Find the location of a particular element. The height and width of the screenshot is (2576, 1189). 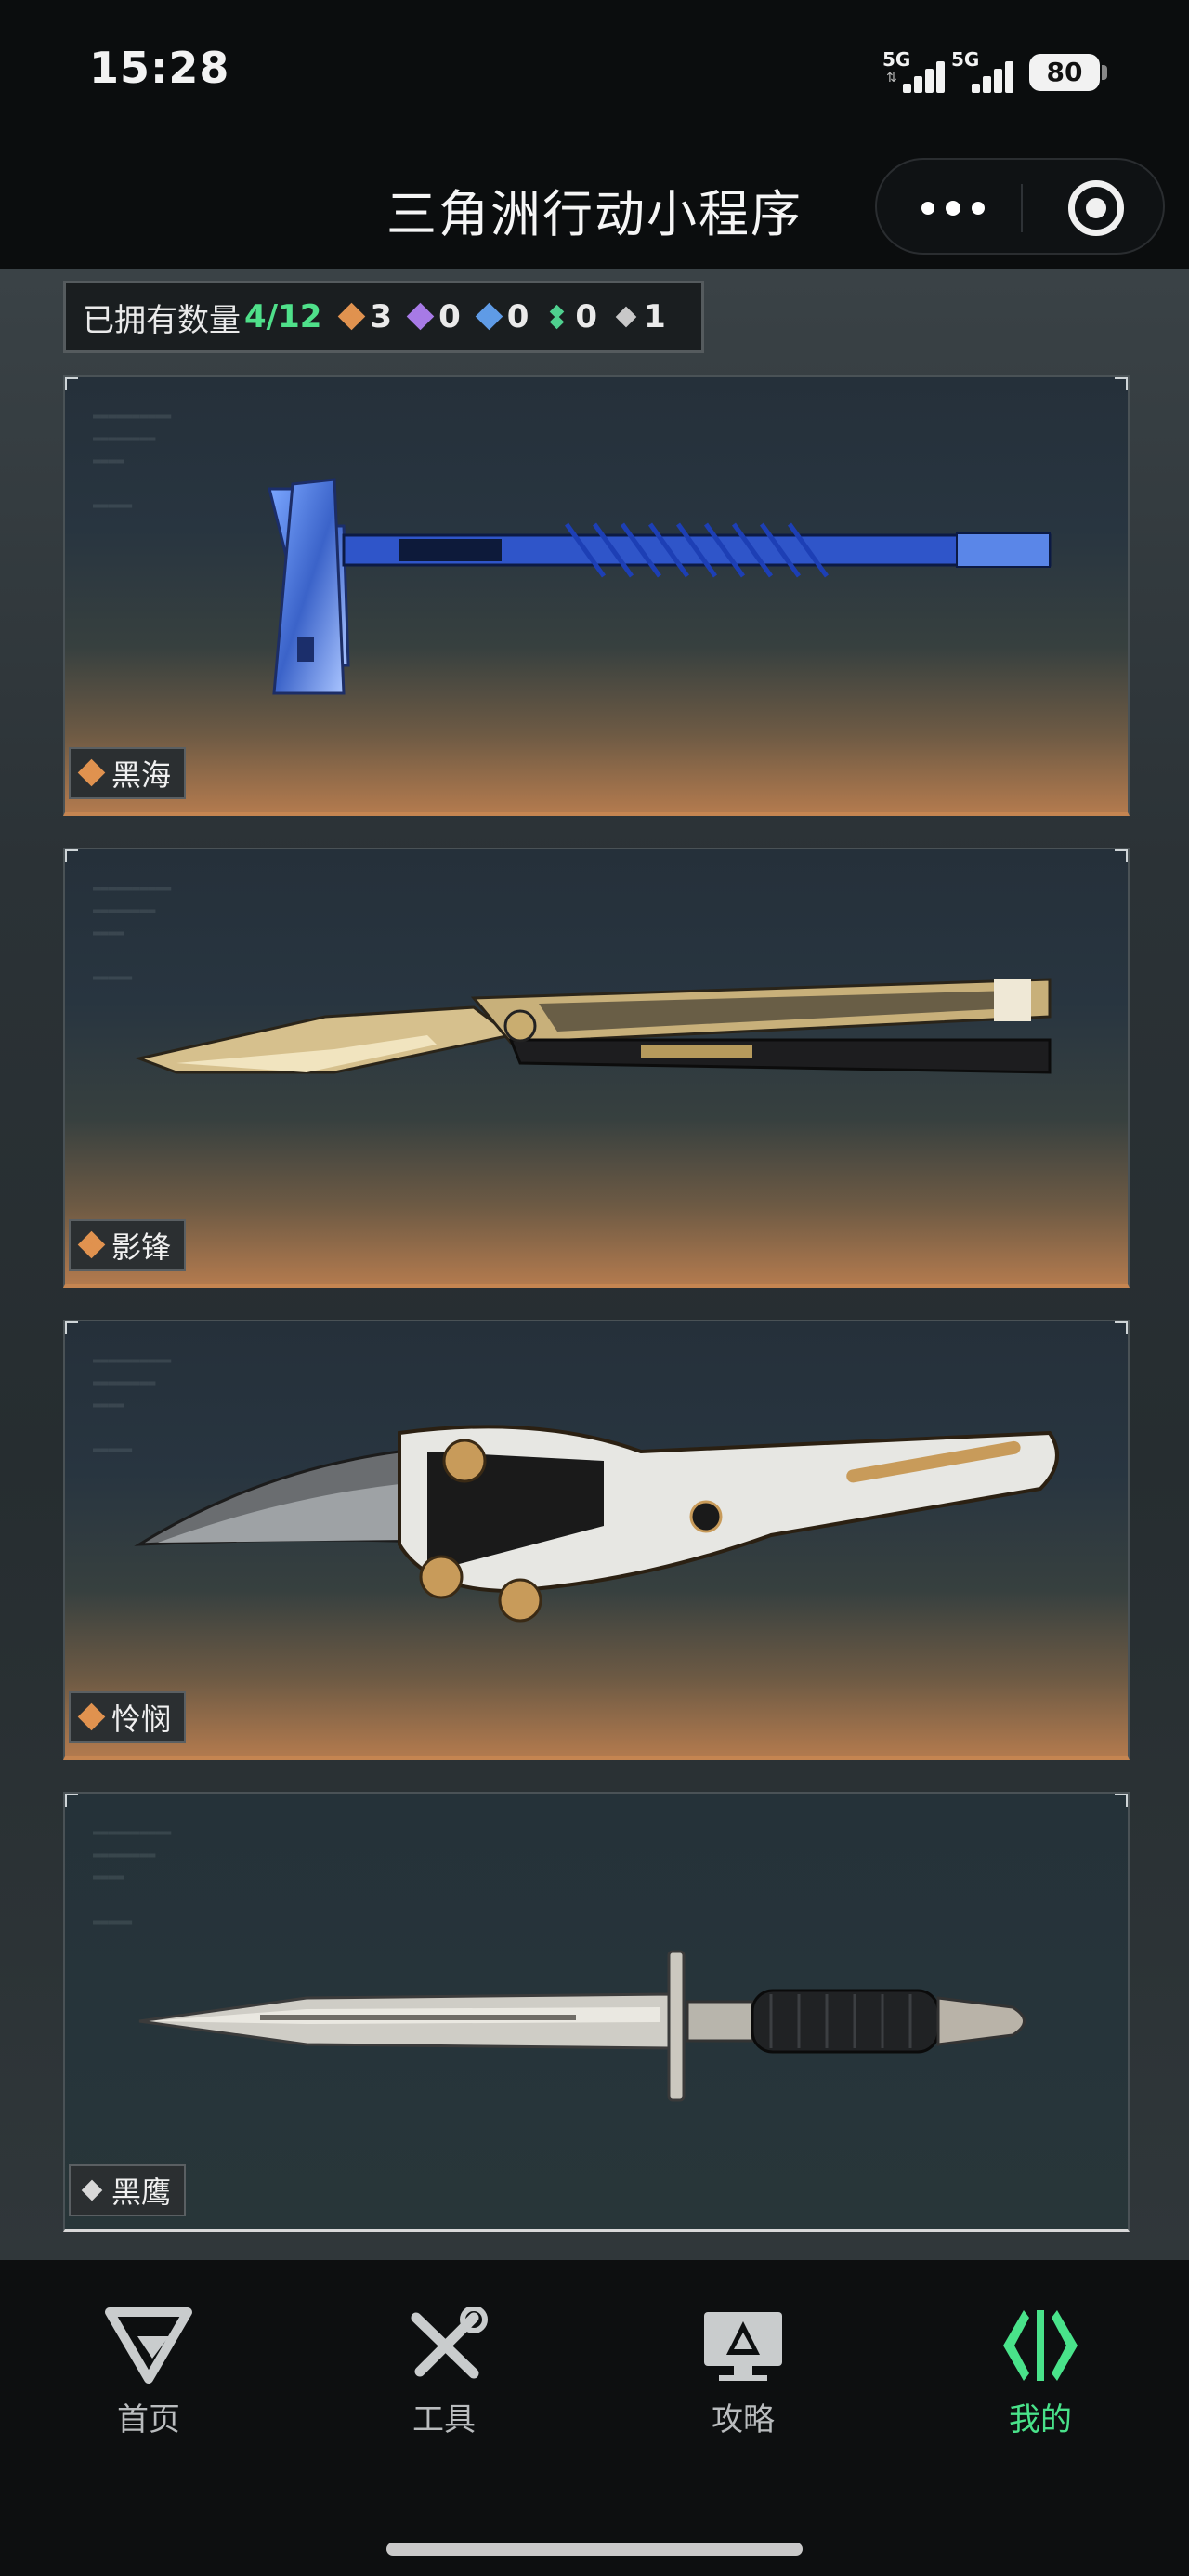

mini-program-capsule is located at coordinates (1020, 206).